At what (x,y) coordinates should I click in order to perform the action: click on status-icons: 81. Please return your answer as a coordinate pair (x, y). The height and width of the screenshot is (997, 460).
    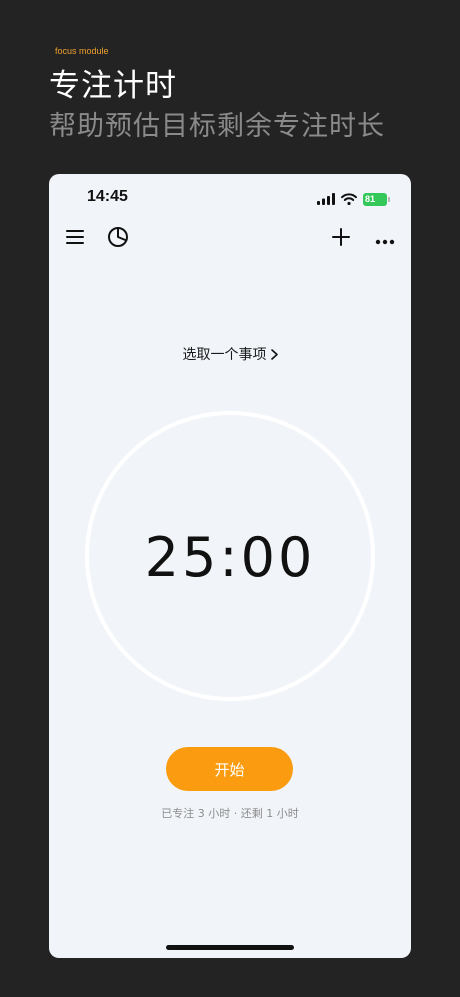
    Looking at the image, I should click on (353, 199).